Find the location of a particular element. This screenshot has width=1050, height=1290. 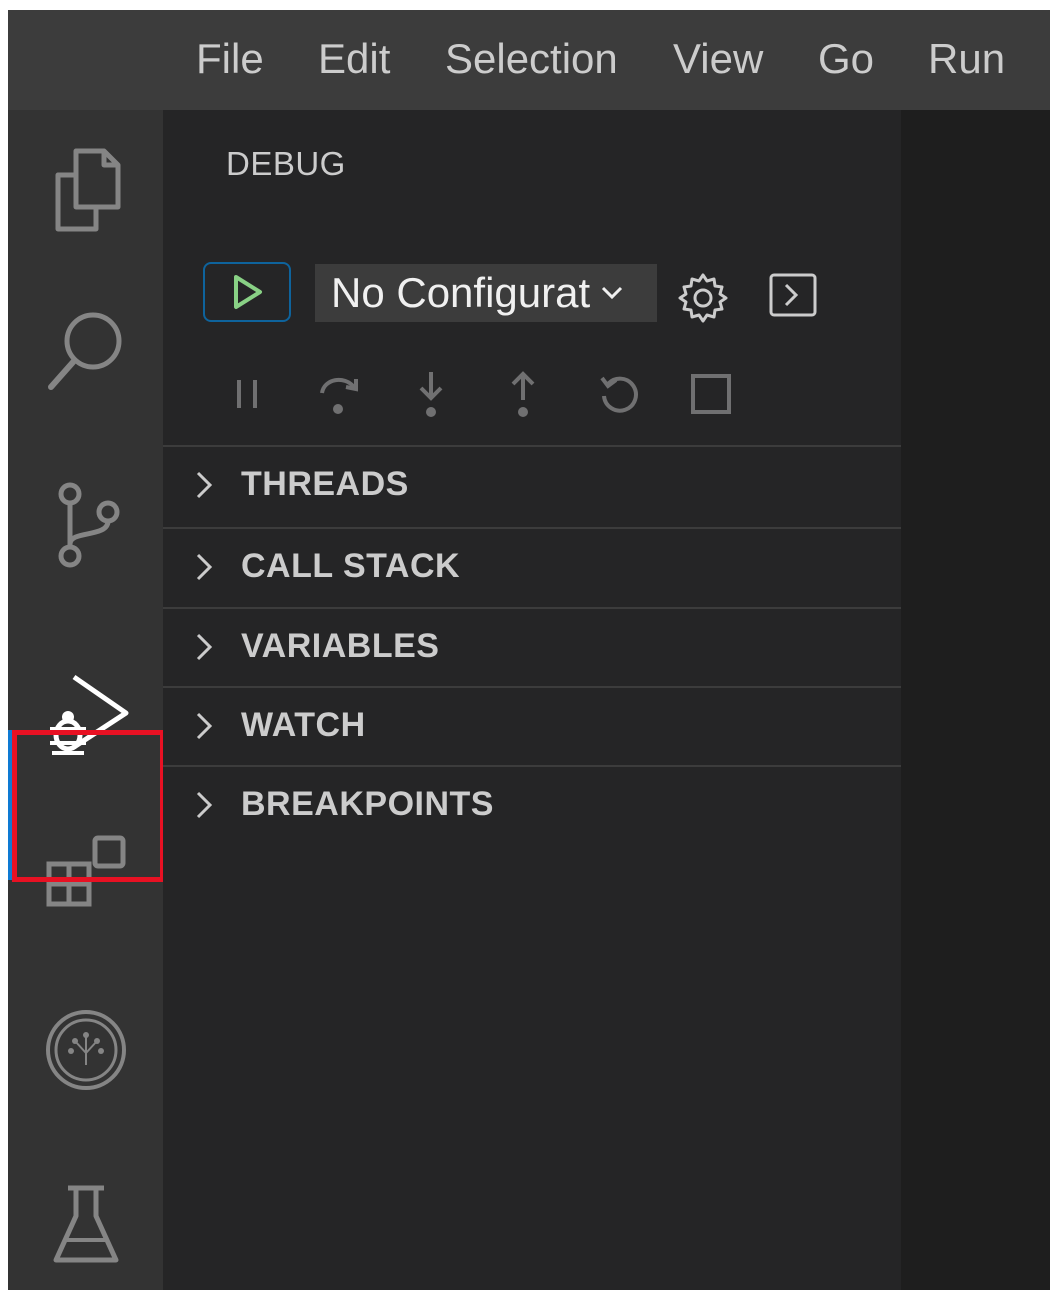

restart-icon is located at coordinates (619, 394).